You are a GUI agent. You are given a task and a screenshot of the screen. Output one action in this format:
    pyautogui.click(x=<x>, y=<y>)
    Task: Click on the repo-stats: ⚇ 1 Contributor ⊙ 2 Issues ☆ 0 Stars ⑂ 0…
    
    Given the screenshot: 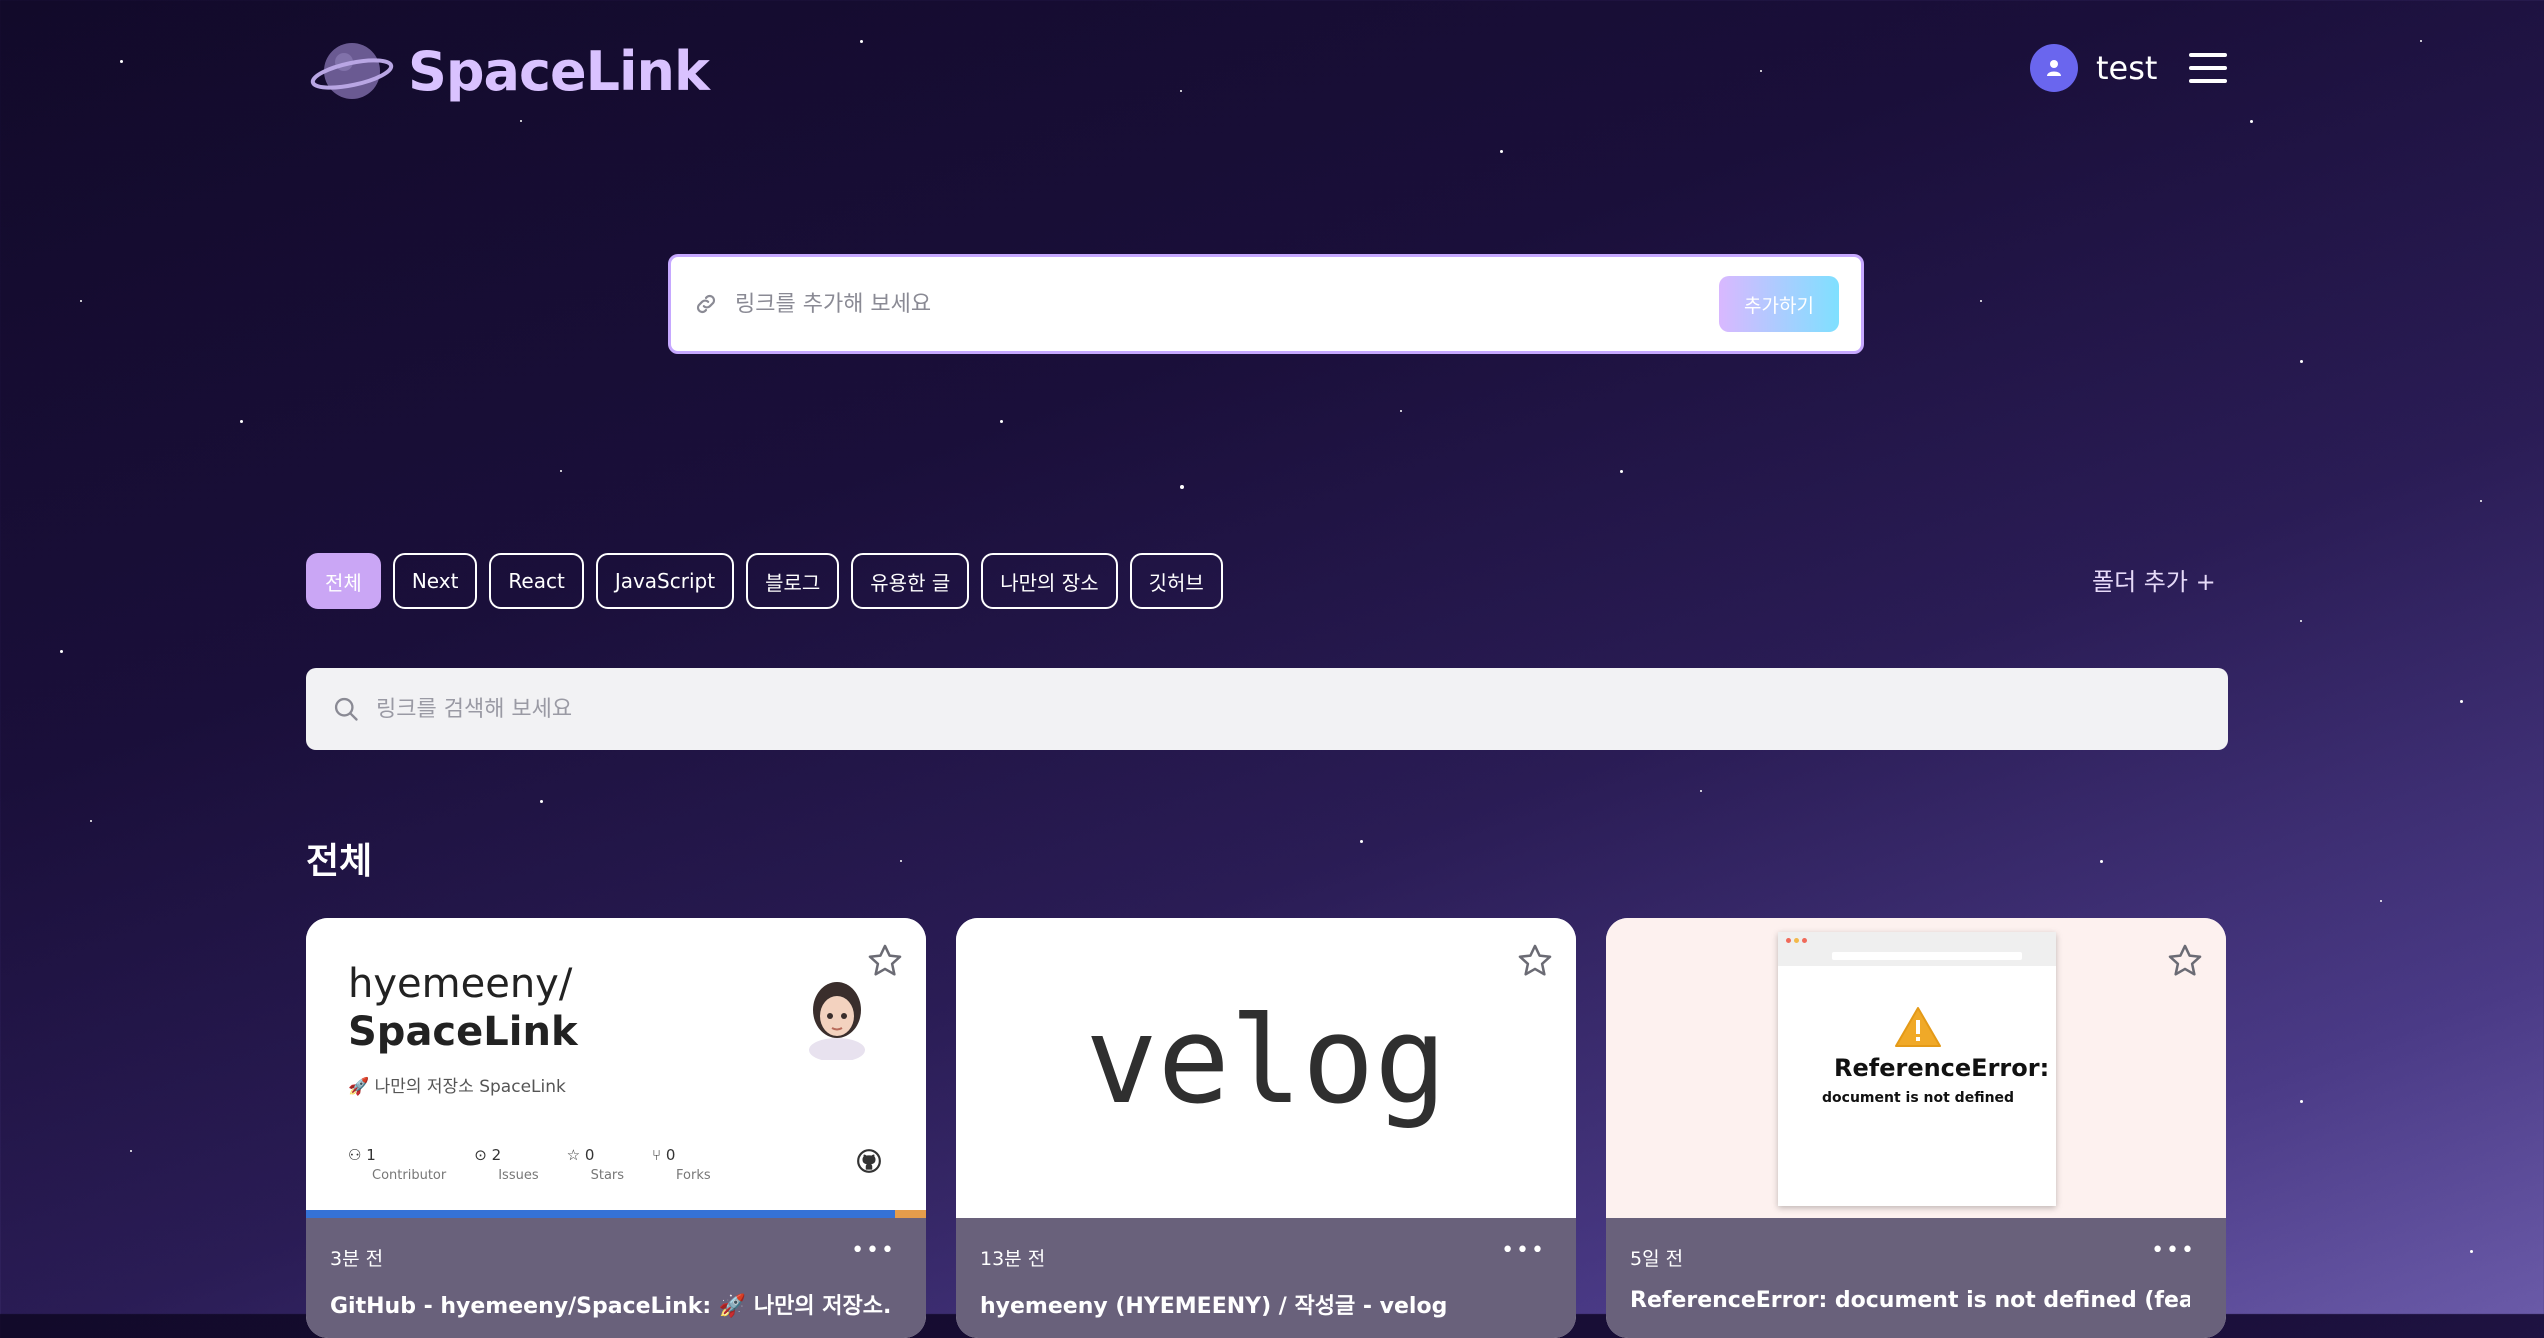 What is the action you would take?
    pyautogui.click(x=529, y=1164)
    